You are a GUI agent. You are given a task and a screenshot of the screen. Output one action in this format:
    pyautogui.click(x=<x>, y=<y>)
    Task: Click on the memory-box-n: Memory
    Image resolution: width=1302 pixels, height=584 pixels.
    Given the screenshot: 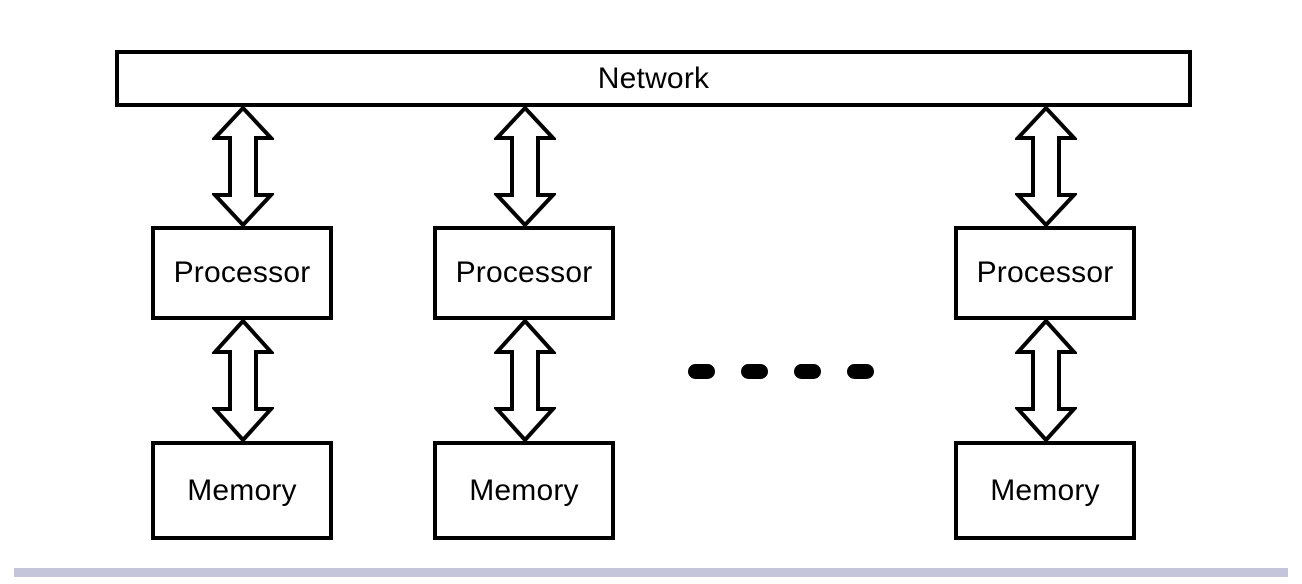 What is the action you would take?
    pyautogui.click(x=1045, y=490)
    